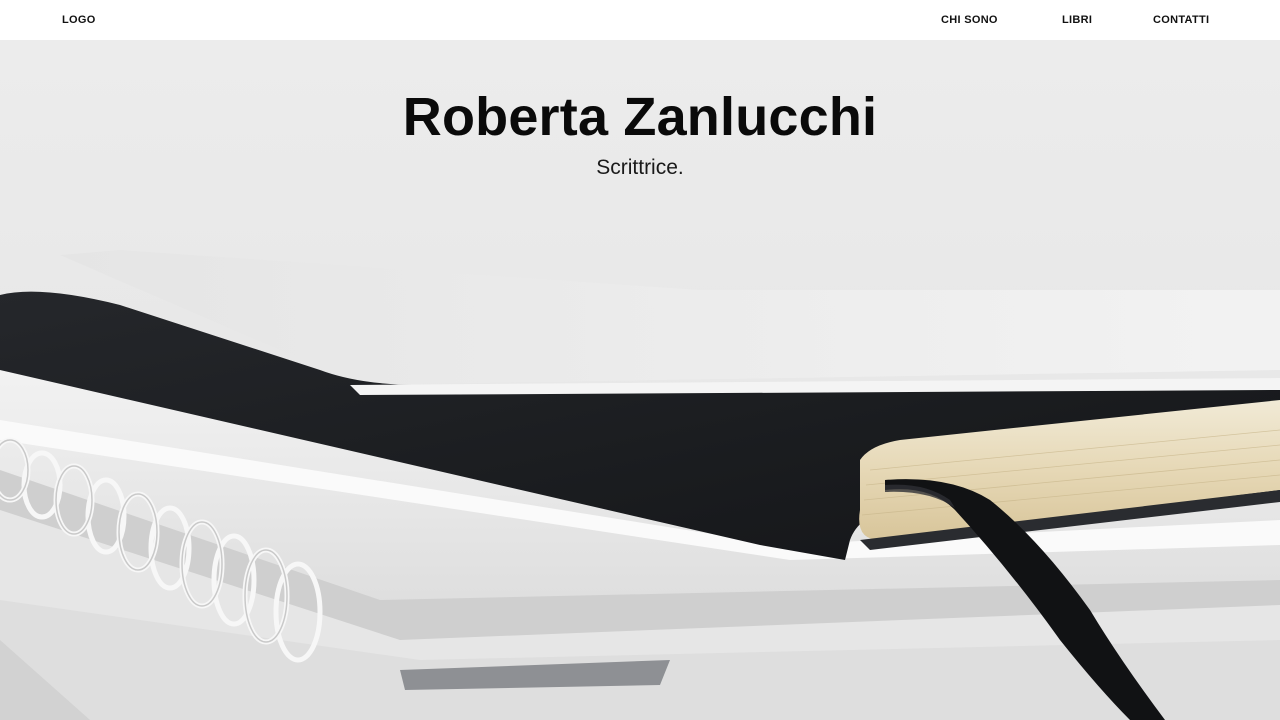 This screenshot has height=720, width=1280. What do you see at coordinates (1077, 20) in the screenshot?
I see `nav-link-libri: LIBRI` at bounding box center [1077, 20].